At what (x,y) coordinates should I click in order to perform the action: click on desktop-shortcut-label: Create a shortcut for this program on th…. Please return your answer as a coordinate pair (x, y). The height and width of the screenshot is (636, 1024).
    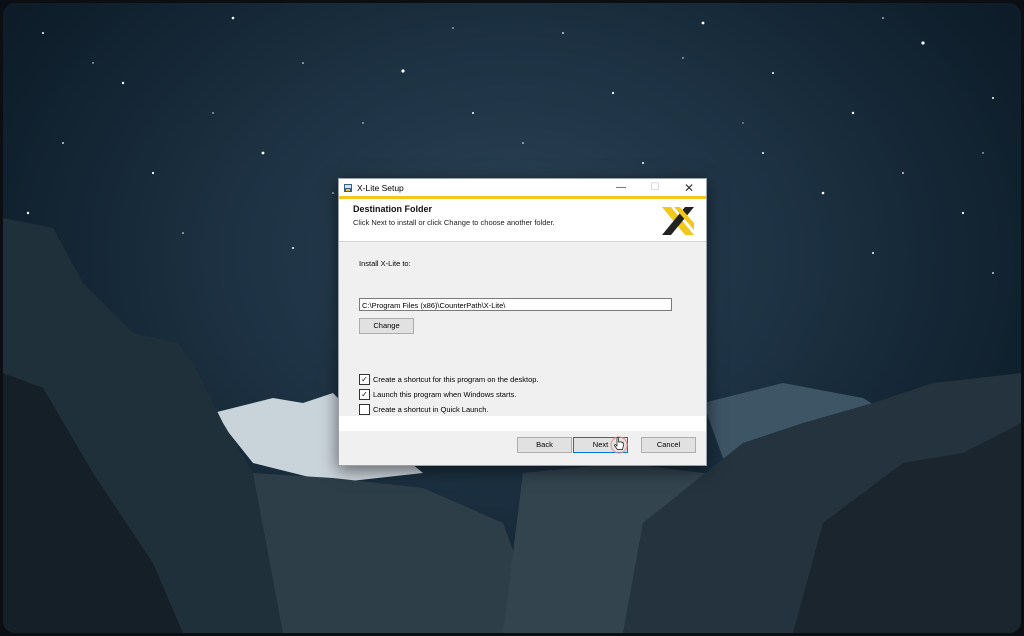
    Looking at the image, I should click on (456, 379).